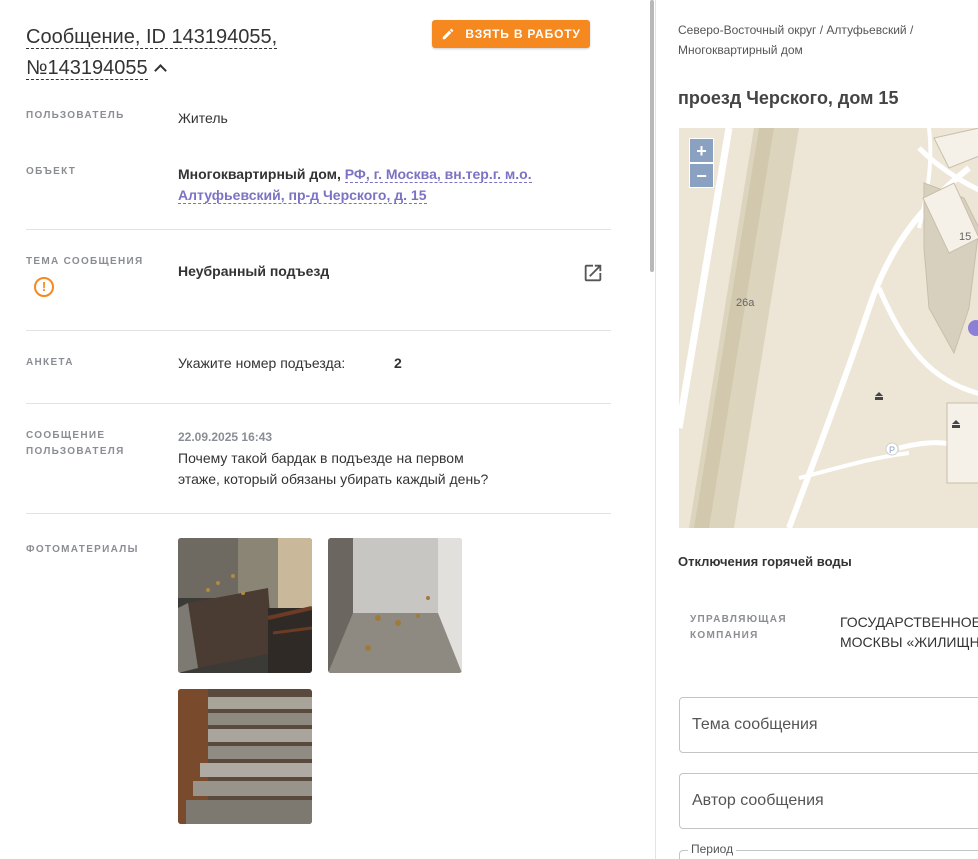 This screenshot has height=859, width=978. I want to click on management-company-value: ГОСУДАРСТВЕННОЕ Б МОСКВЫ «ЖИЛИЩНИ, so click(909, 632).